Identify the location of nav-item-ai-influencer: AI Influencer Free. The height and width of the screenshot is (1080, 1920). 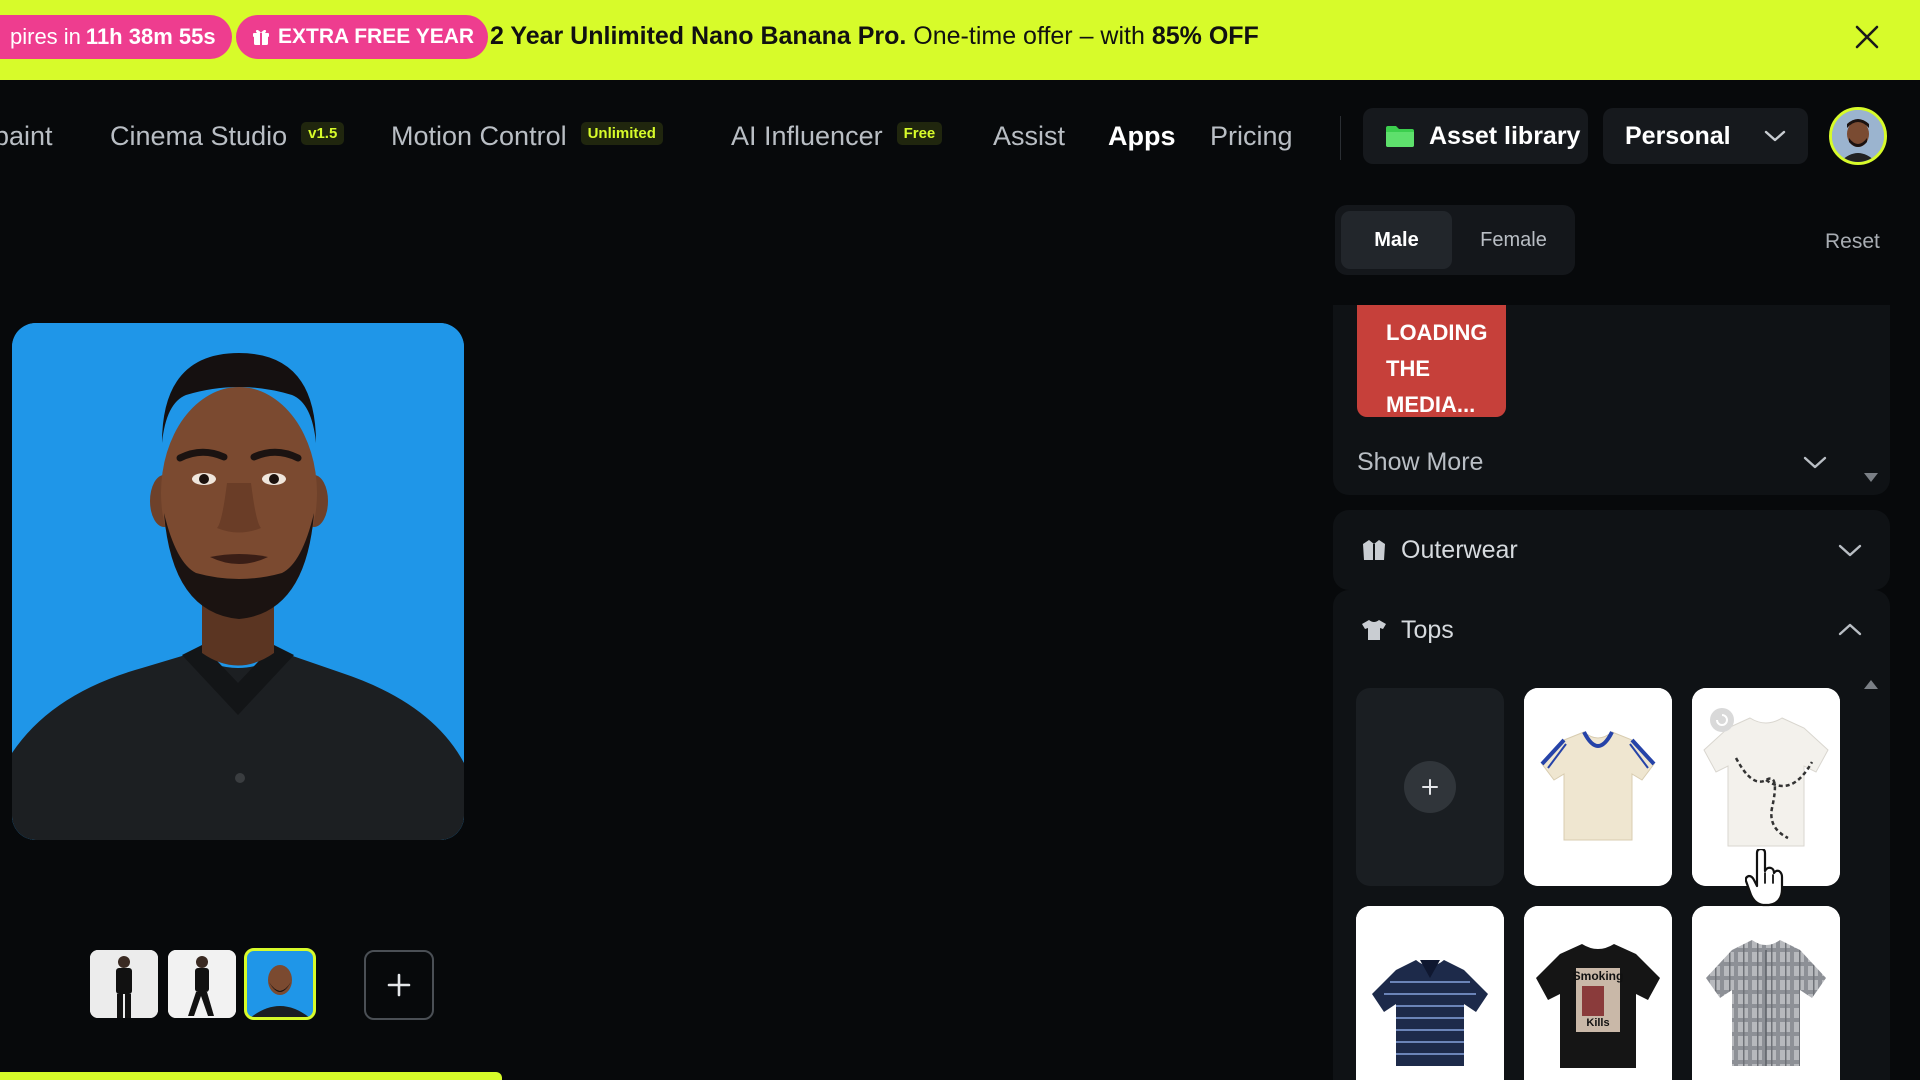
(837, 136).